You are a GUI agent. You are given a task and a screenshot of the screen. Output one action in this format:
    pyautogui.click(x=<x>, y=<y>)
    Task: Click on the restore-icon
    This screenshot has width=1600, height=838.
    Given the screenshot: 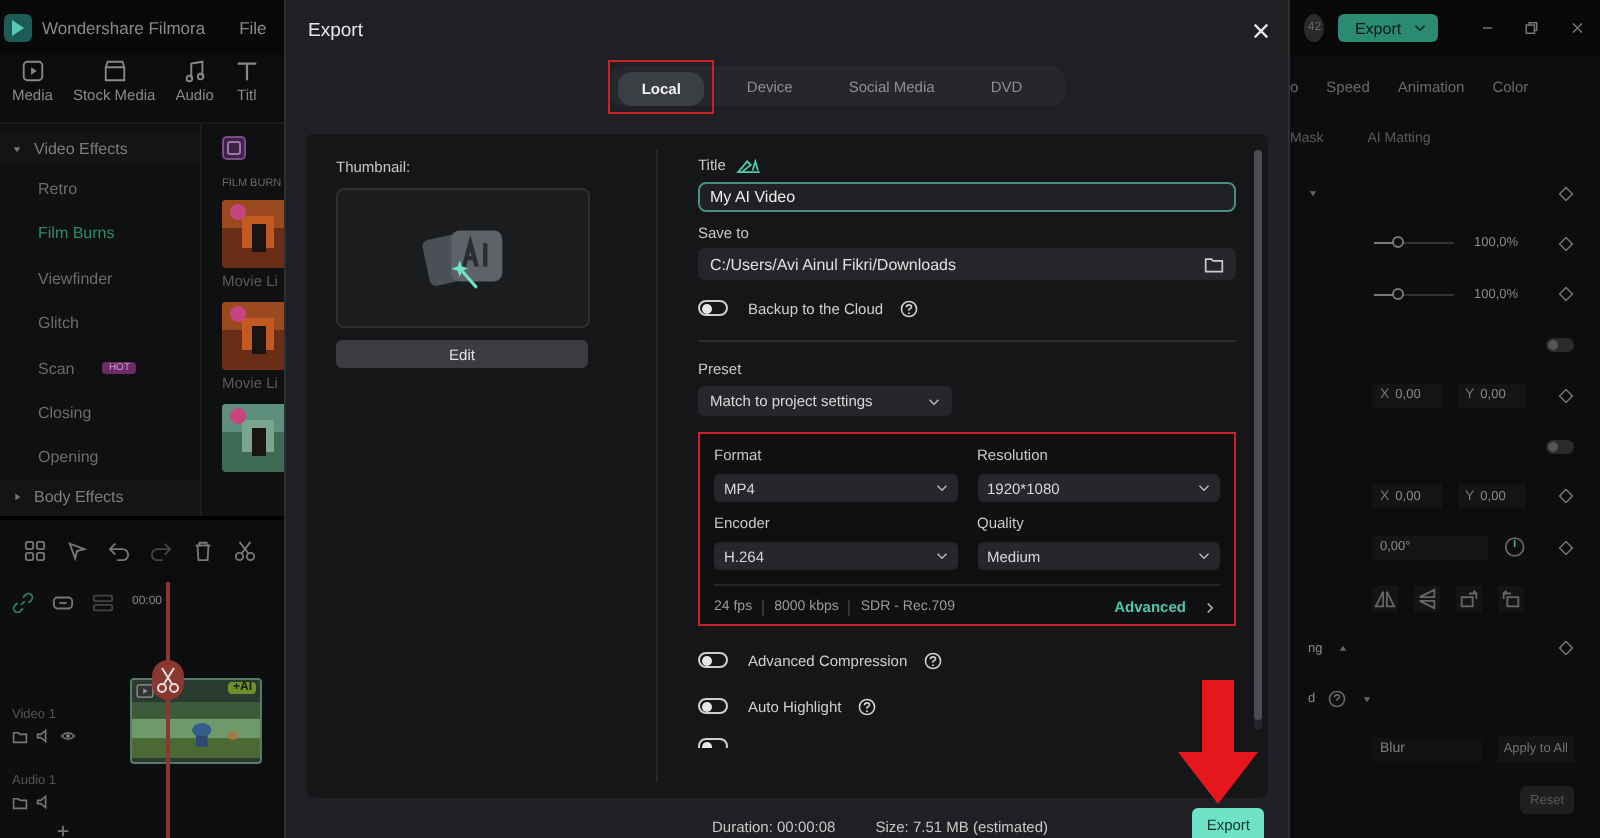 What is the action you would take?
    pyautogui.click(x=1532, y=28)
    